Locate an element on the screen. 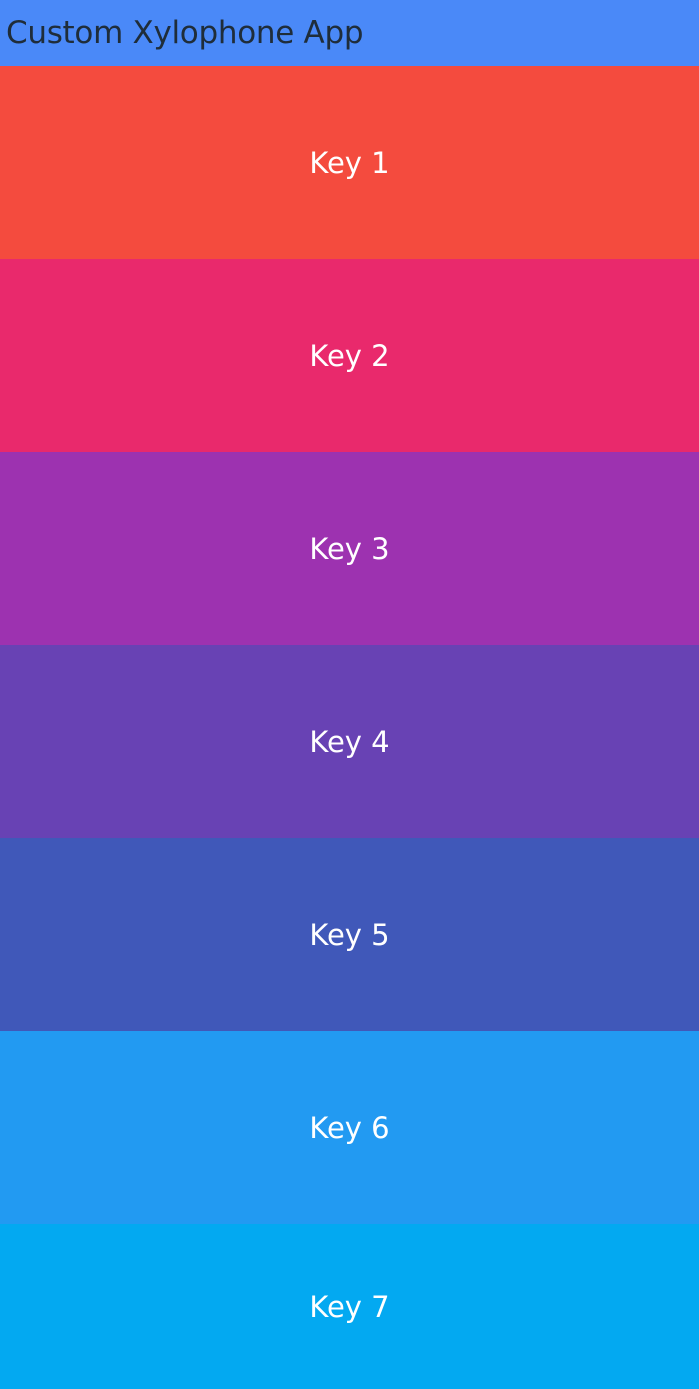 Image resolution: width=699 pixels, height=1389 pixels. key-7-button: Key 7 is located at coordinates (349, 1306).